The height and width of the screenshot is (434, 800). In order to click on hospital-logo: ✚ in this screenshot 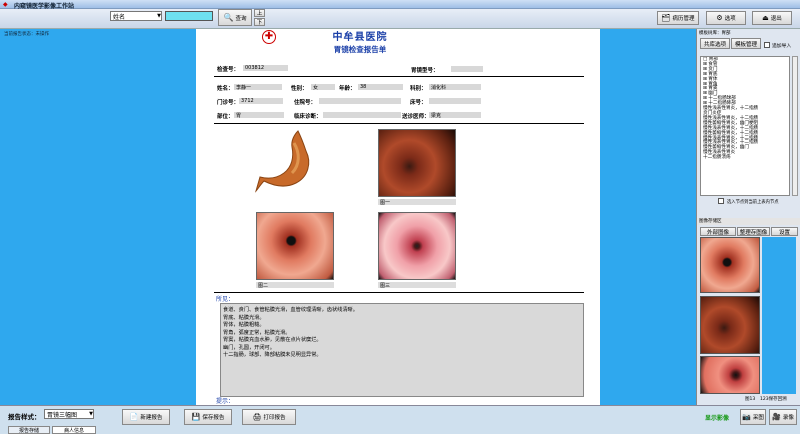, I will do `click(269, 37)`.